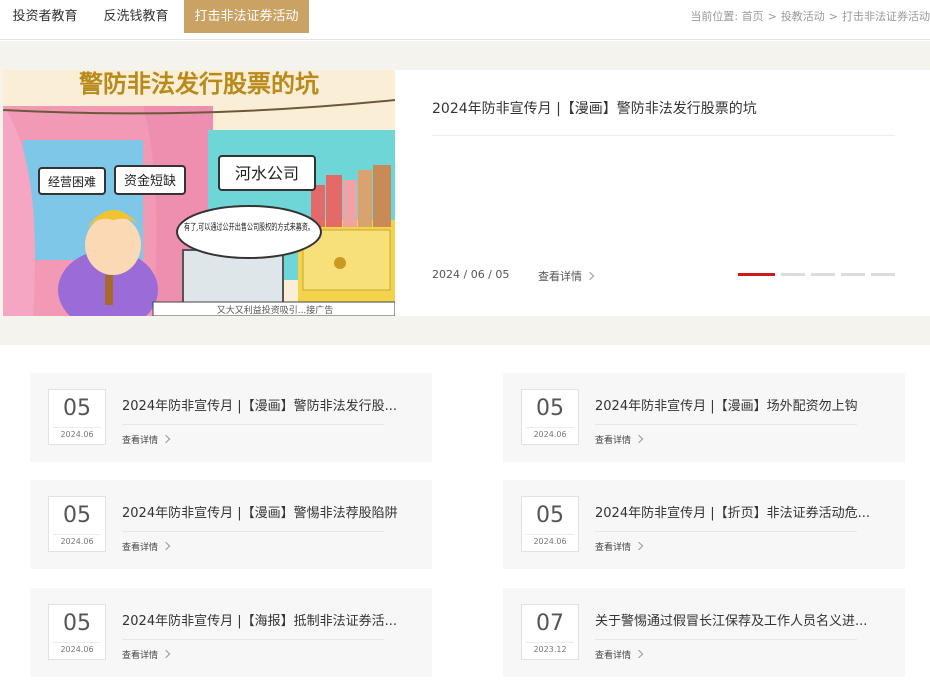 This screenshot has width=930, height=694. What do you see at coordinates (740, 404) in the screenshot?
I see `news-title: 2024年防非宣传月 |【漫画】场外配资勿上钩` at bounding box center [740, 404].